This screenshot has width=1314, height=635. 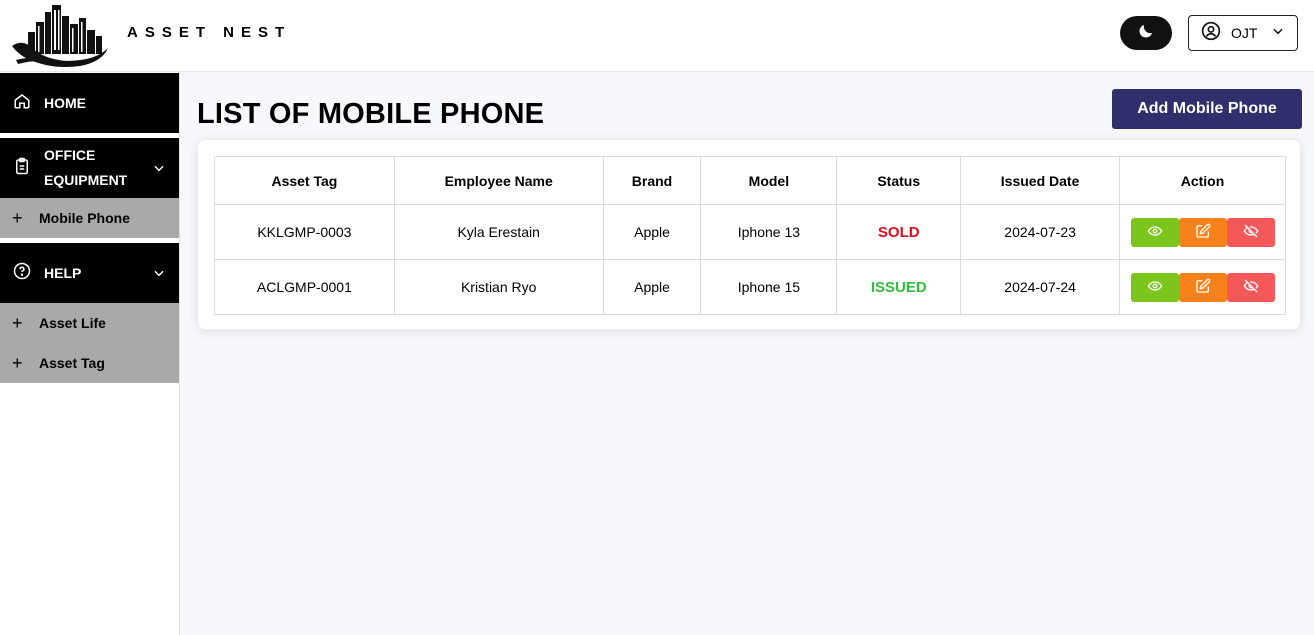 What do you see at coordinates (899, 287) in the screenshot?
I see `status-badge: ISSUED` at bounding box center [899, 287].